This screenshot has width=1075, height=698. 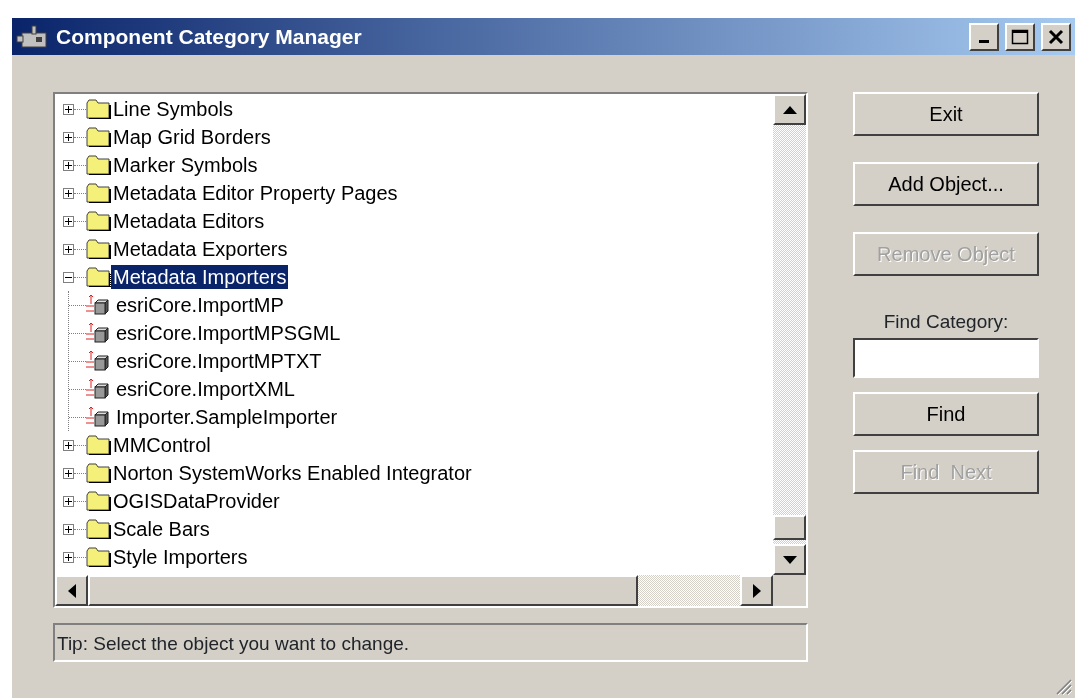 What do you see at coordinates (209, 36) in the screenshot?
I see `window-title: Component Category Manager` at bounding box center [209, 36].